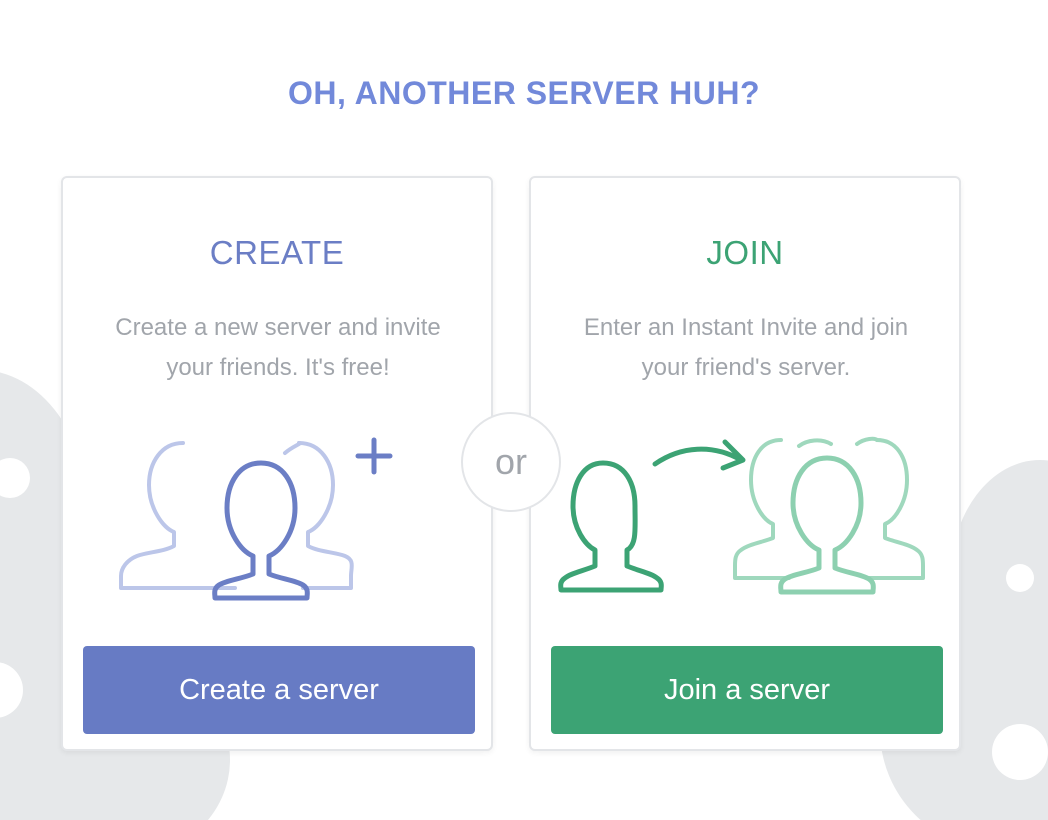  I want to click on create-server-button: Create a server, so click(279, 690).